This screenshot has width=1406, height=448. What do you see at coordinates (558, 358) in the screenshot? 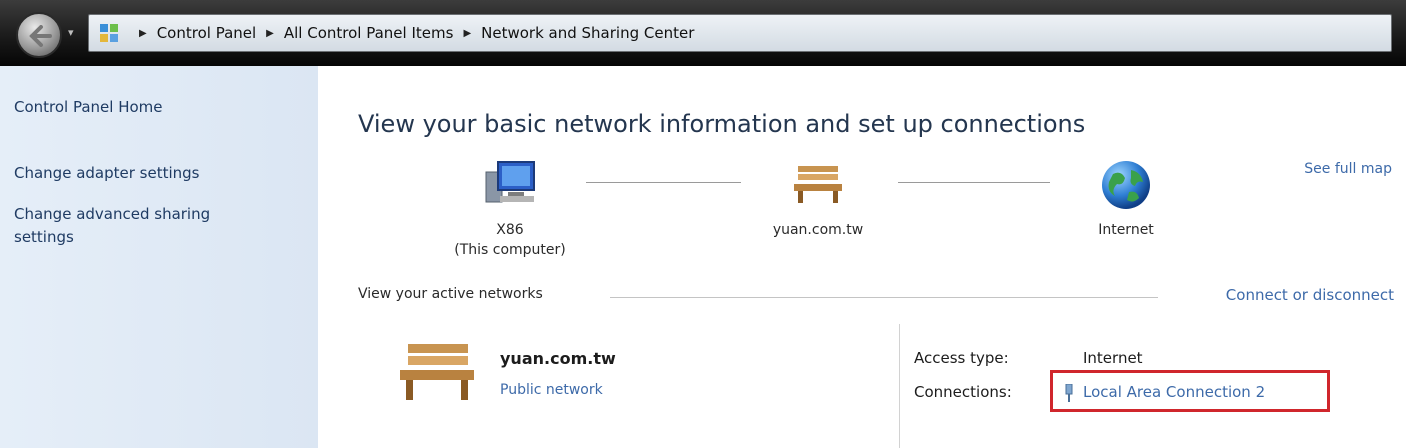
I see `active-network-name: yuan.com.tw` at bounding box center [558, 358].